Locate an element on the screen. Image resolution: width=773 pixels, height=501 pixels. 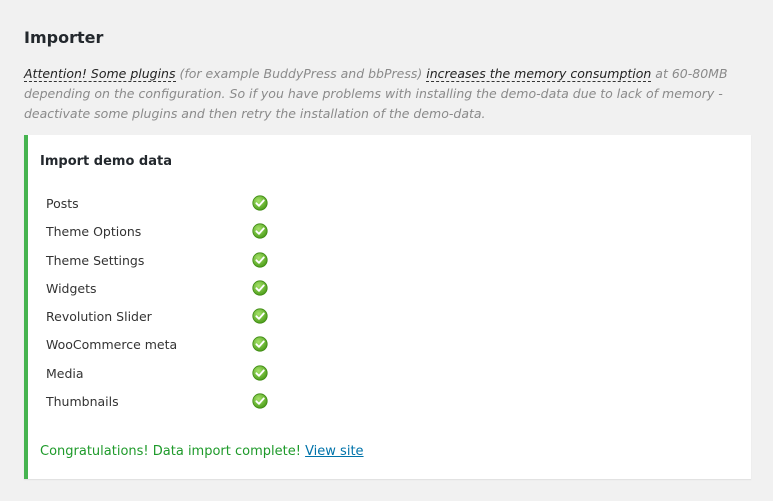
list-item: Theme Settings is located at coordinates (196, 261).